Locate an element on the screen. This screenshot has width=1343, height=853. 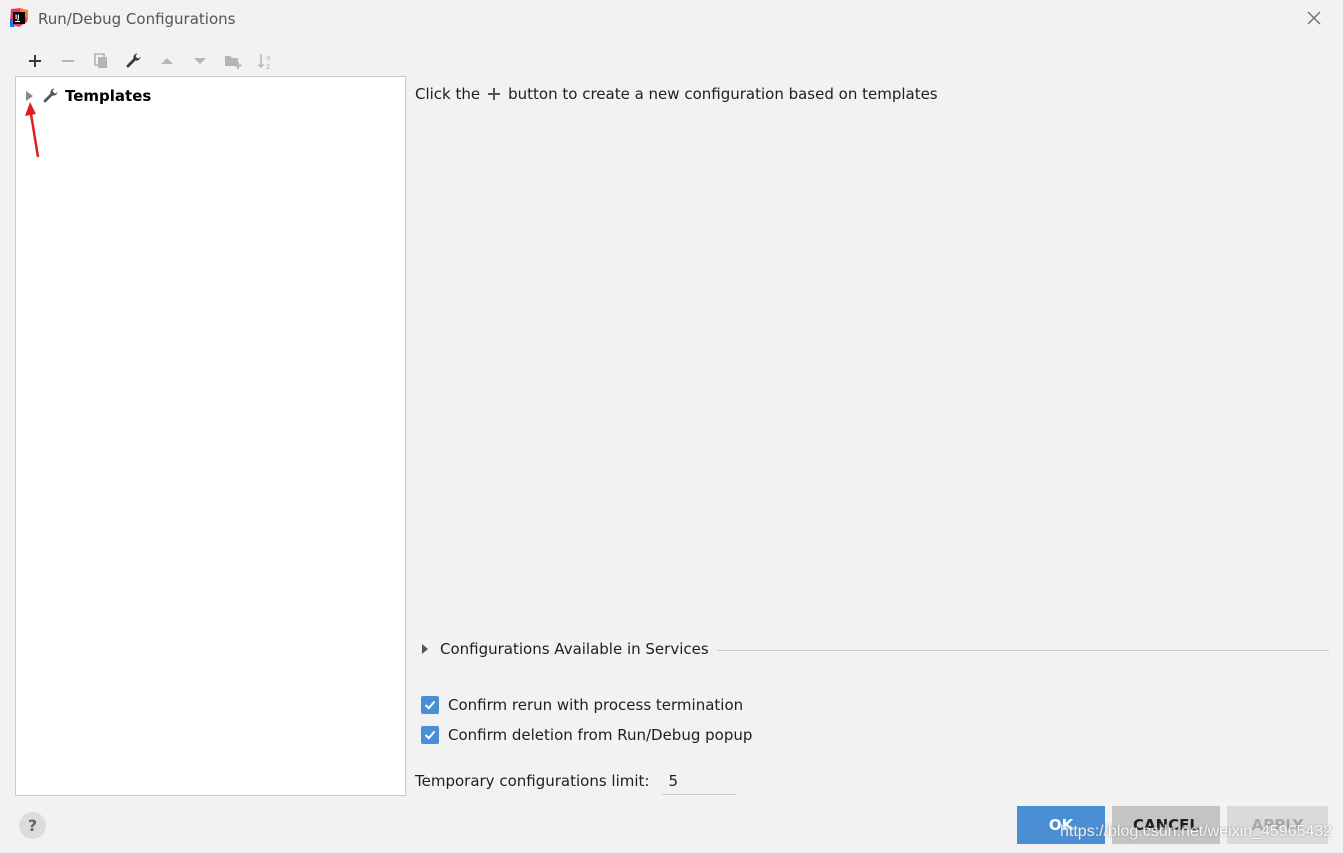
close-icon is located at coordinates (1314, 18).